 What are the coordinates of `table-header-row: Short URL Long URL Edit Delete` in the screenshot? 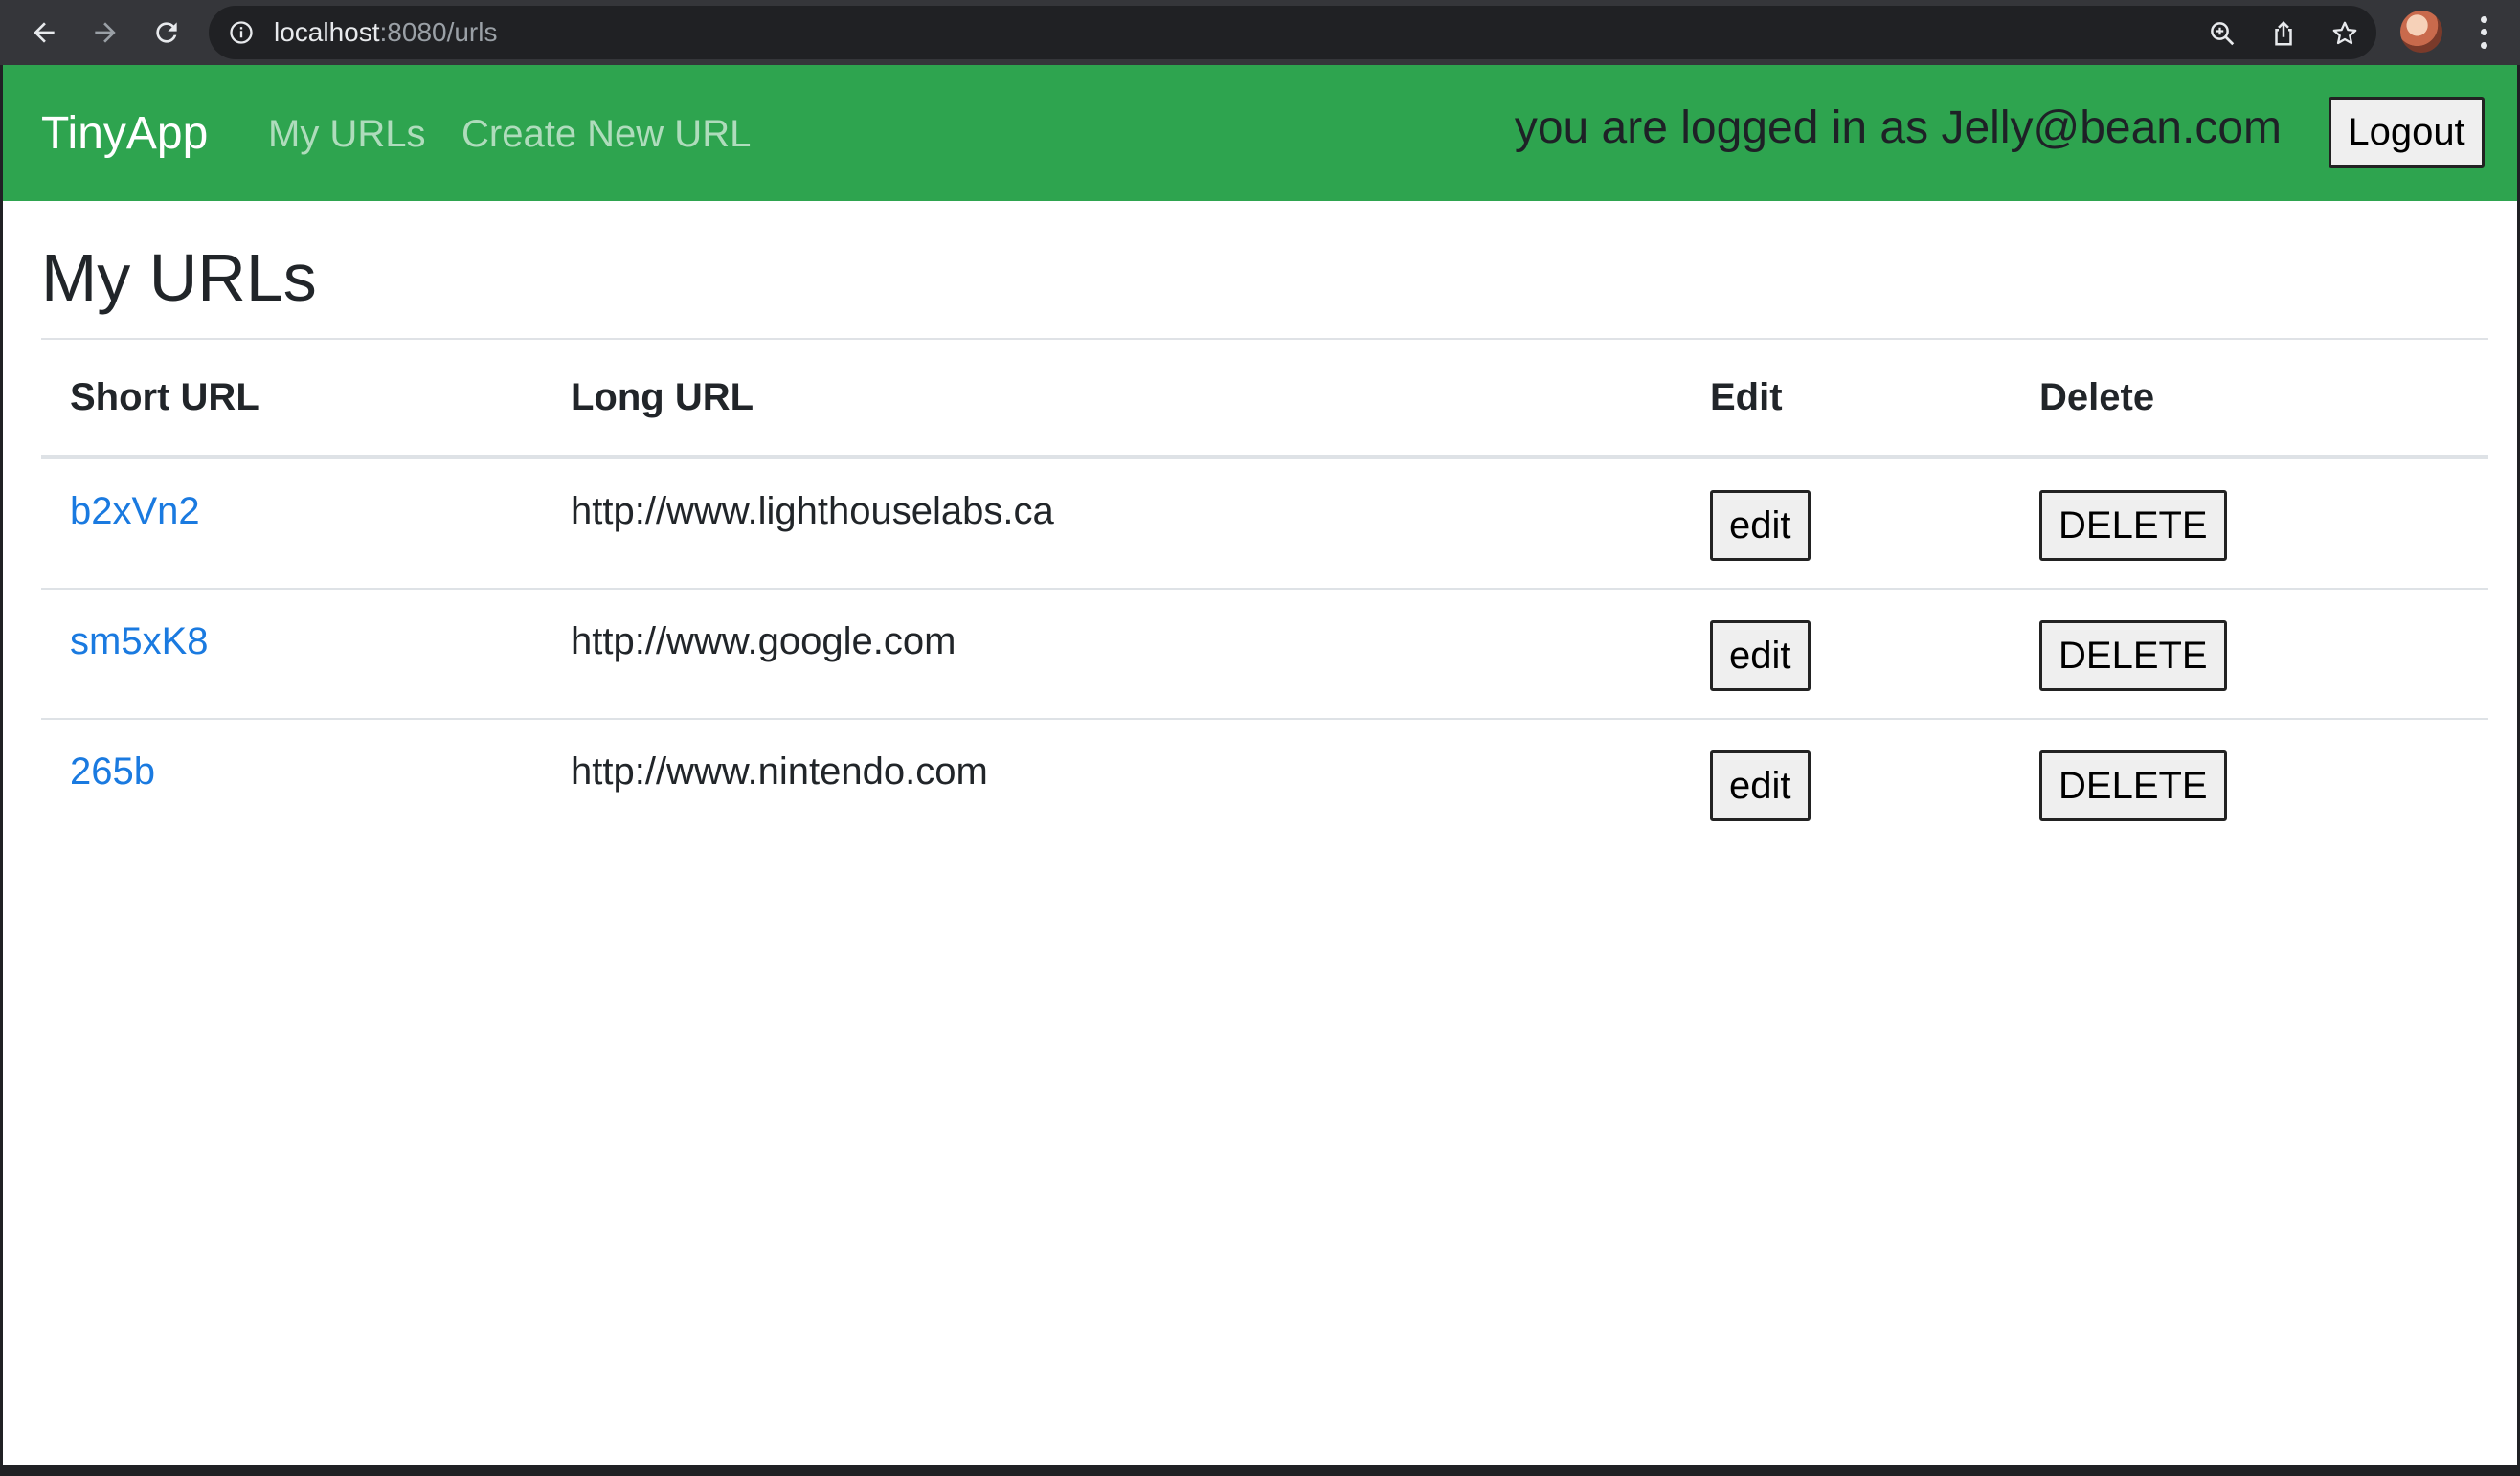 It's located at (1264, 399).